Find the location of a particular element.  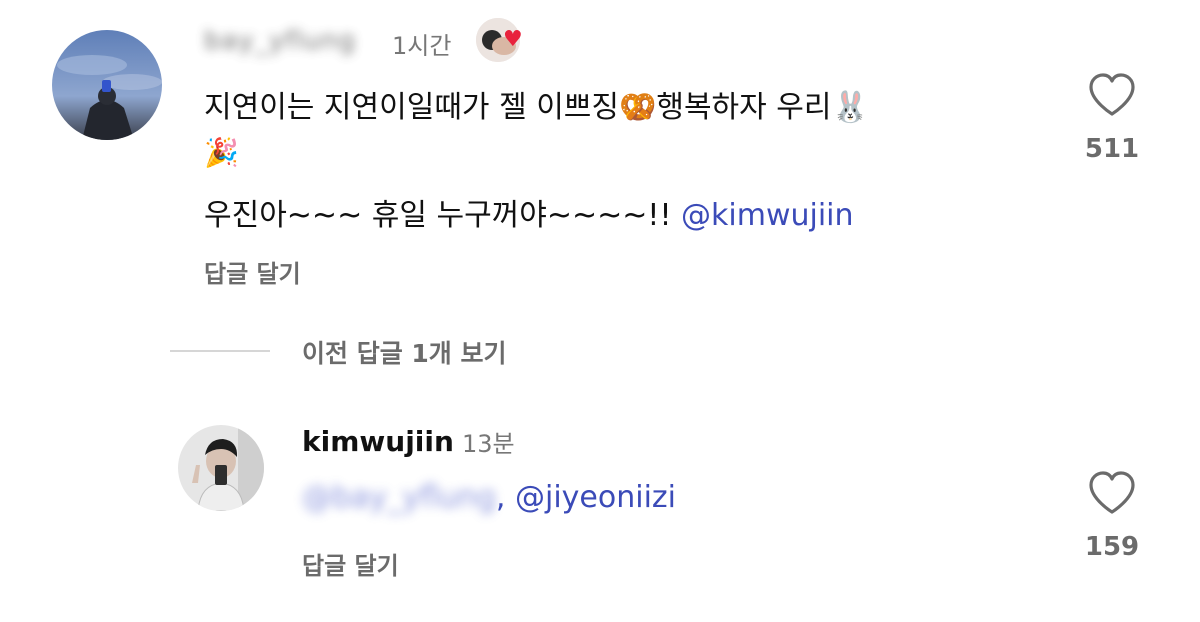

comment-time: 1시간 is located at coordinates (422, 46).